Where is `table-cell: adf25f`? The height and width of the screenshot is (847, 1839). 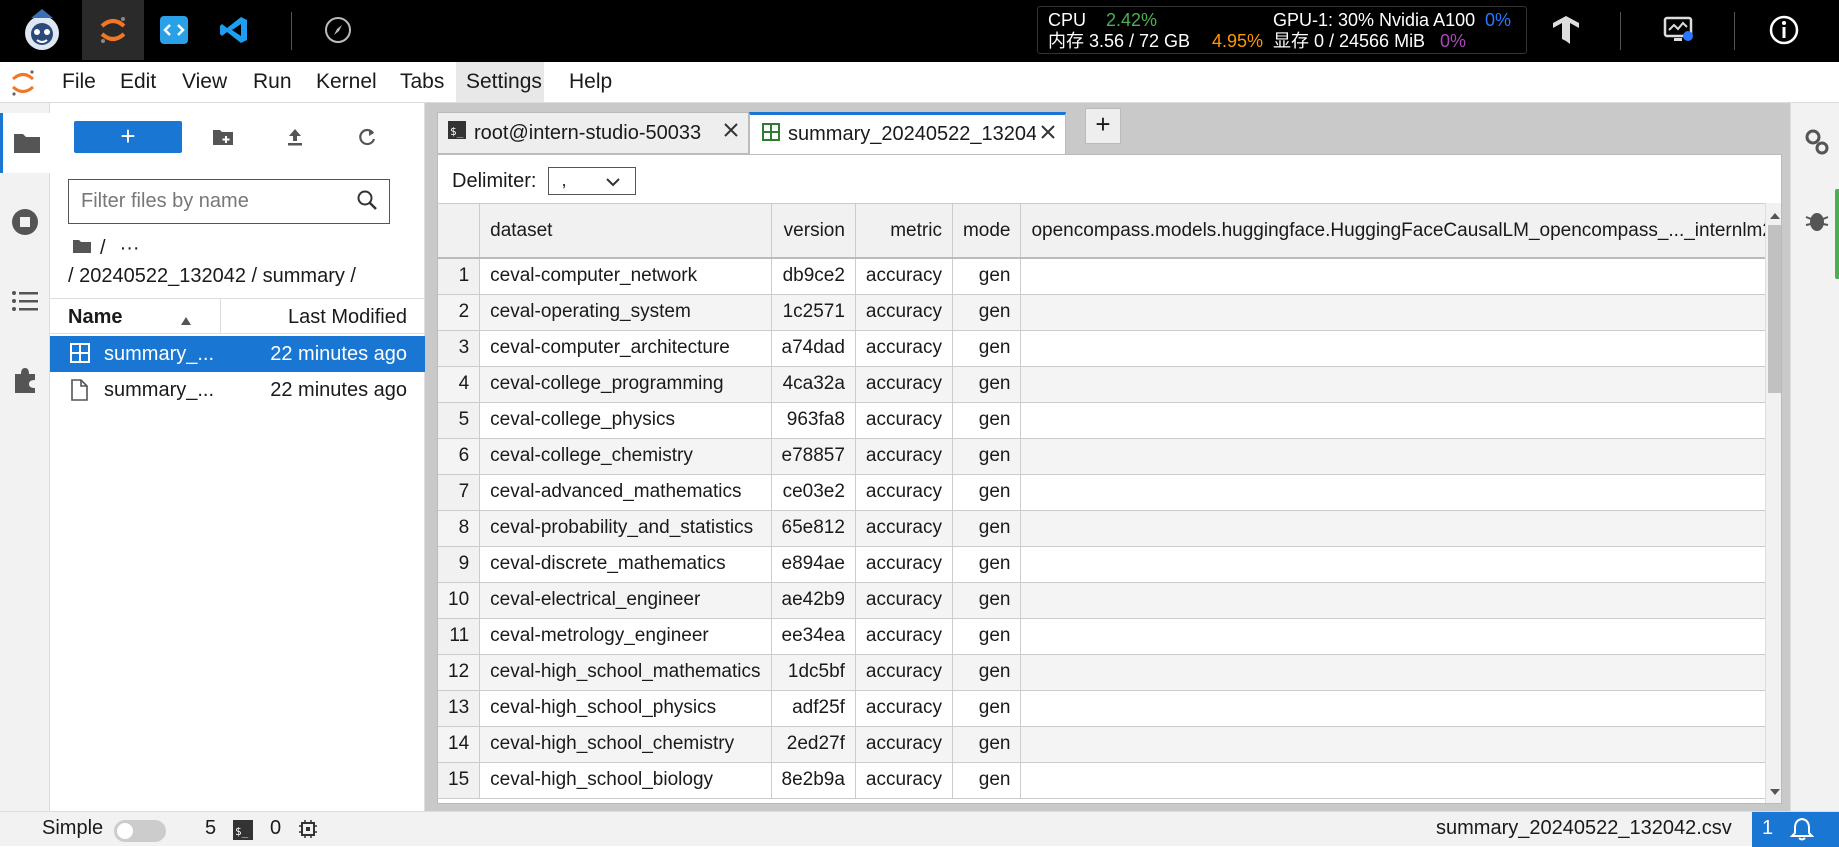
table-cell: adf25f is located at coordinates (813, 708).